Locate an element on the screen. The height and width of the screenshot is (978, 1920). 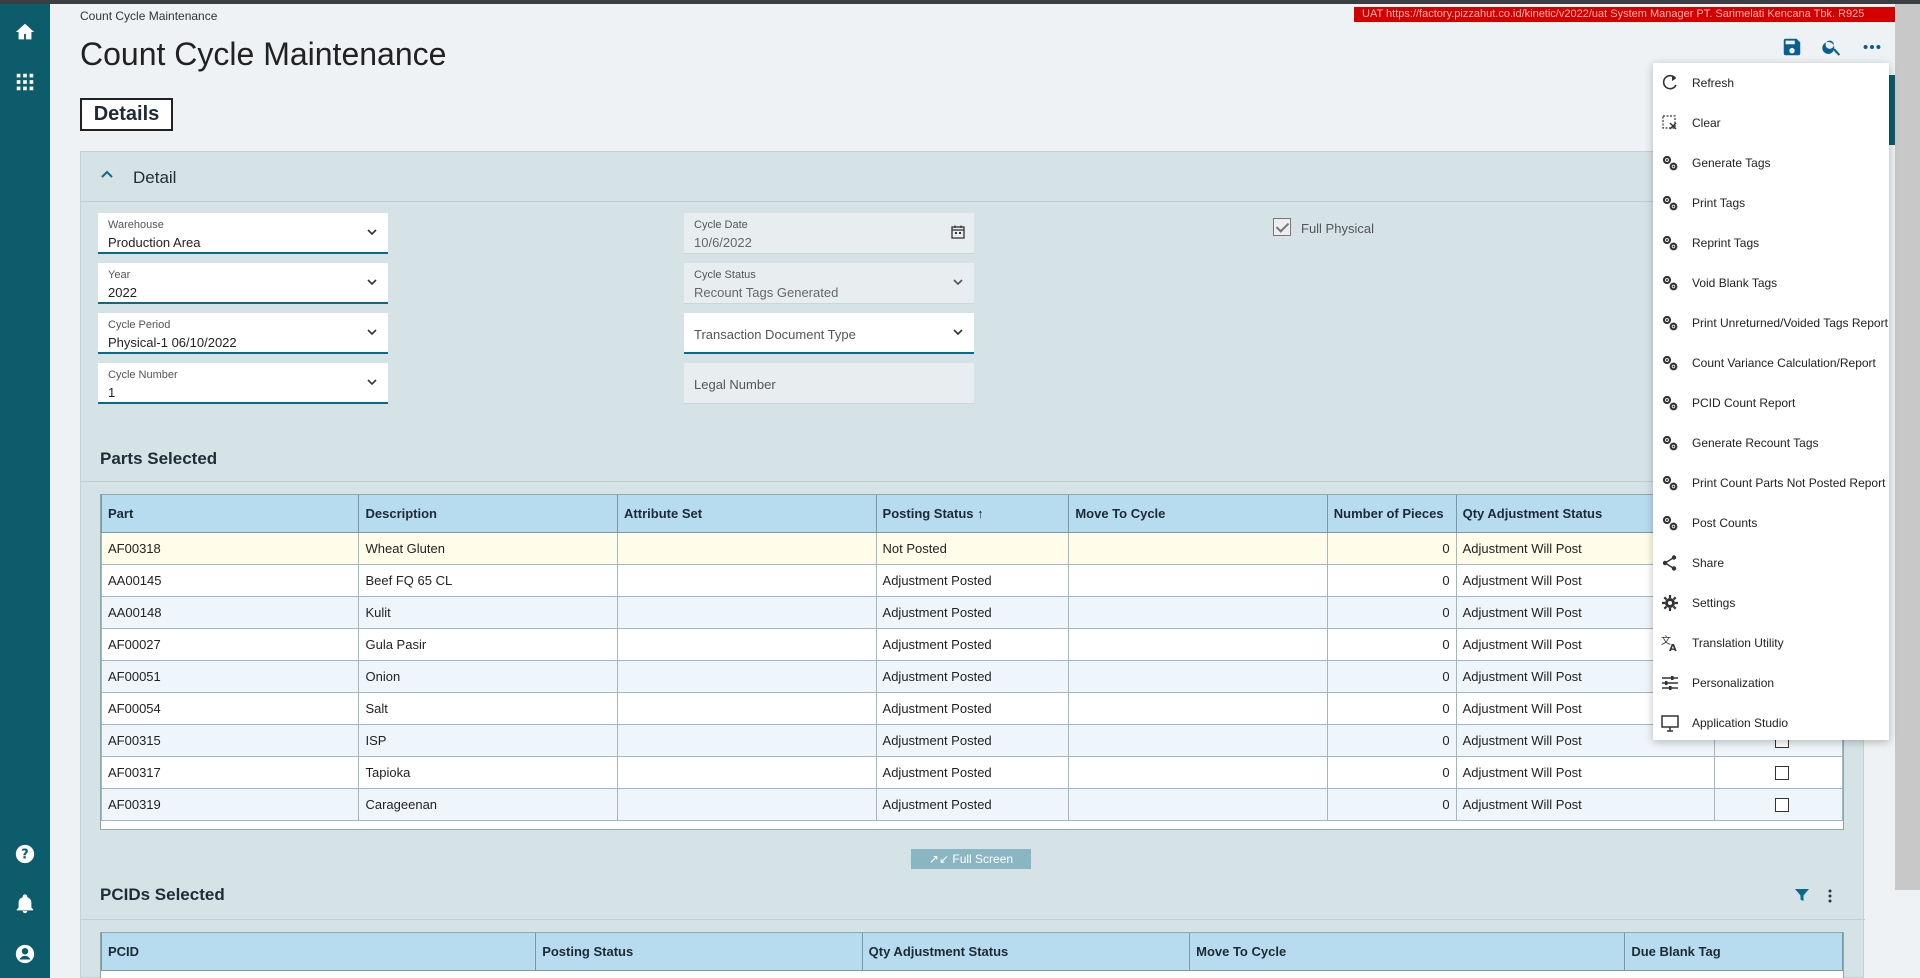
cycle-period-field: Cycle Period Physical-1 06/10/2022 is located at coordinates (243, 333).